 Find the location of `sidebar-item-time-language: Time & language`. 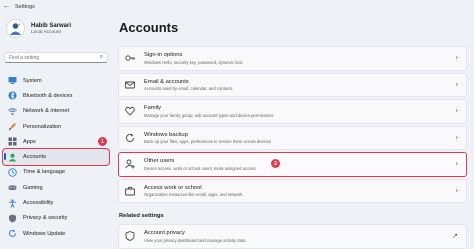

sidebar-item-time-language: Time & language is located at coordinates (56, 172).